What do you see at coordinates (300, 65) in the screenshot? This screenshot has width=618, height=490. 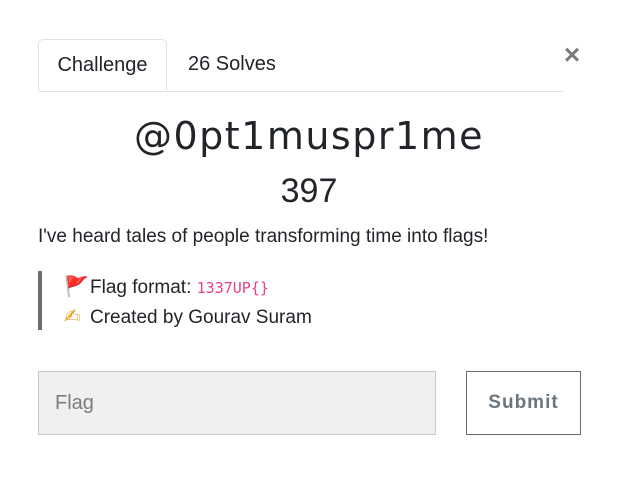 I see `challenge-tabs: Challenge 26 Solves` at bounding box center [300, 65].